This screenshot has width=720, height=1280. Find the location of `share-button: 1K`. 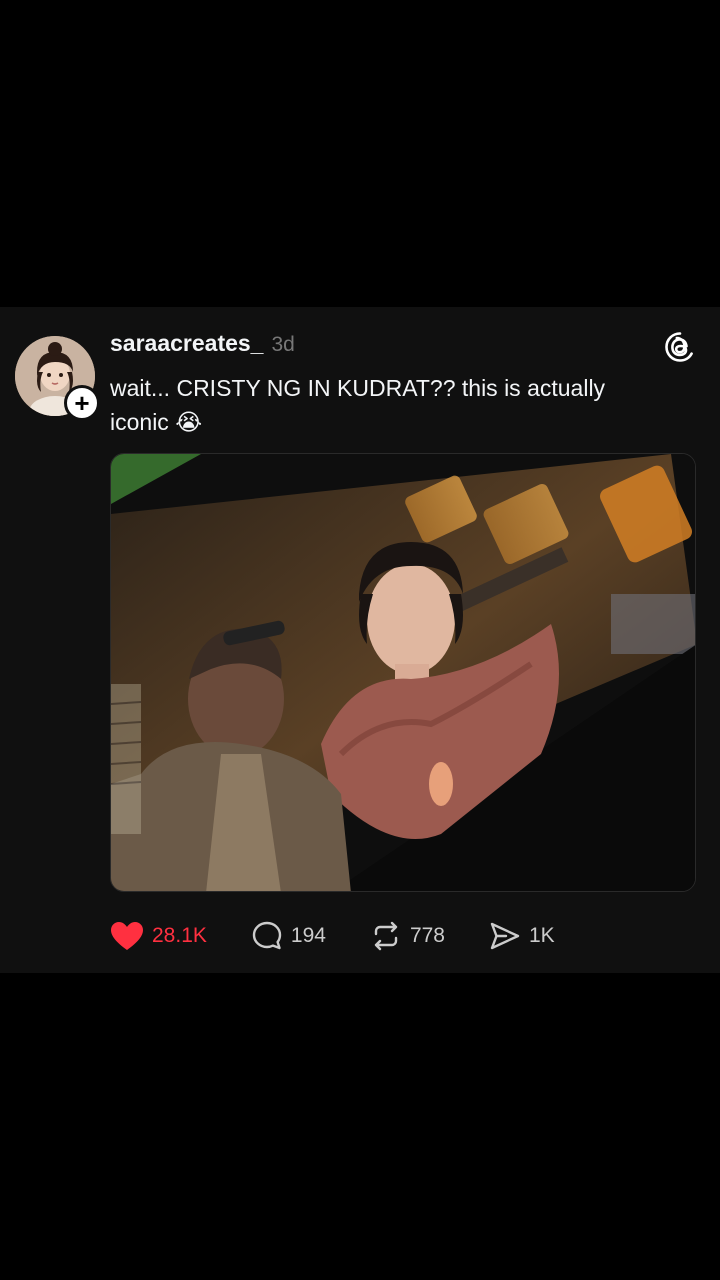

share-button: 1K is located at coordinates (522, 936).